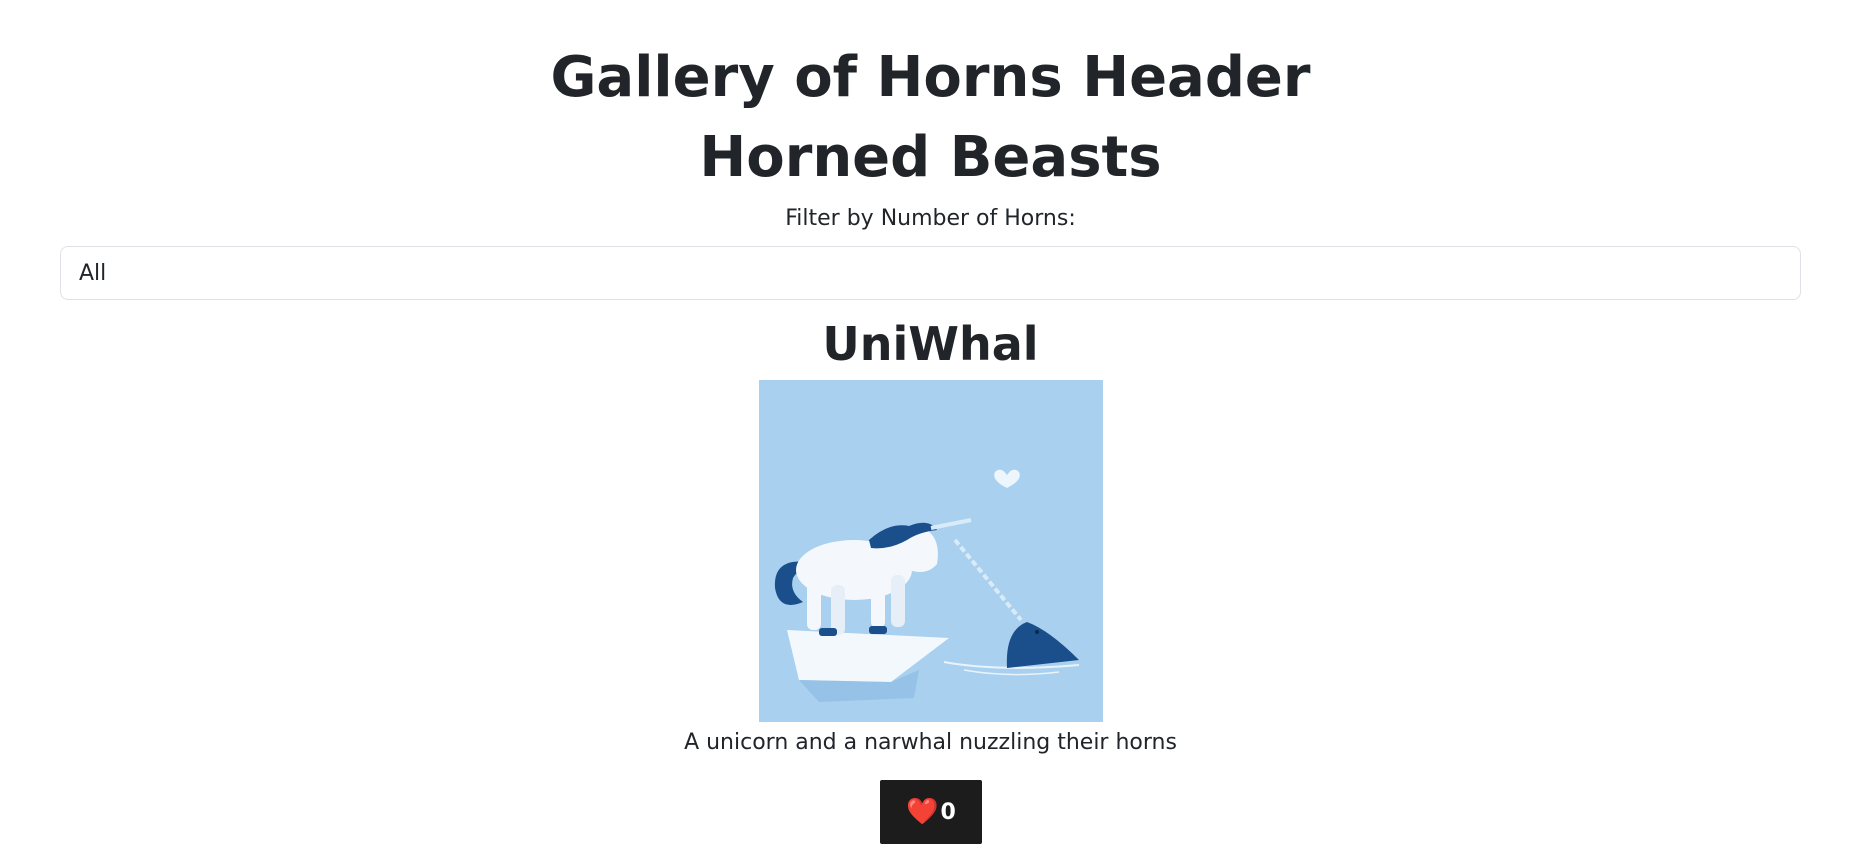 The width and height of the screenshot is (1861, 854). Describe the element at coordinates (930, 77) in the screenshot. I see `header-title: Gallery of Horns Header` at that location.